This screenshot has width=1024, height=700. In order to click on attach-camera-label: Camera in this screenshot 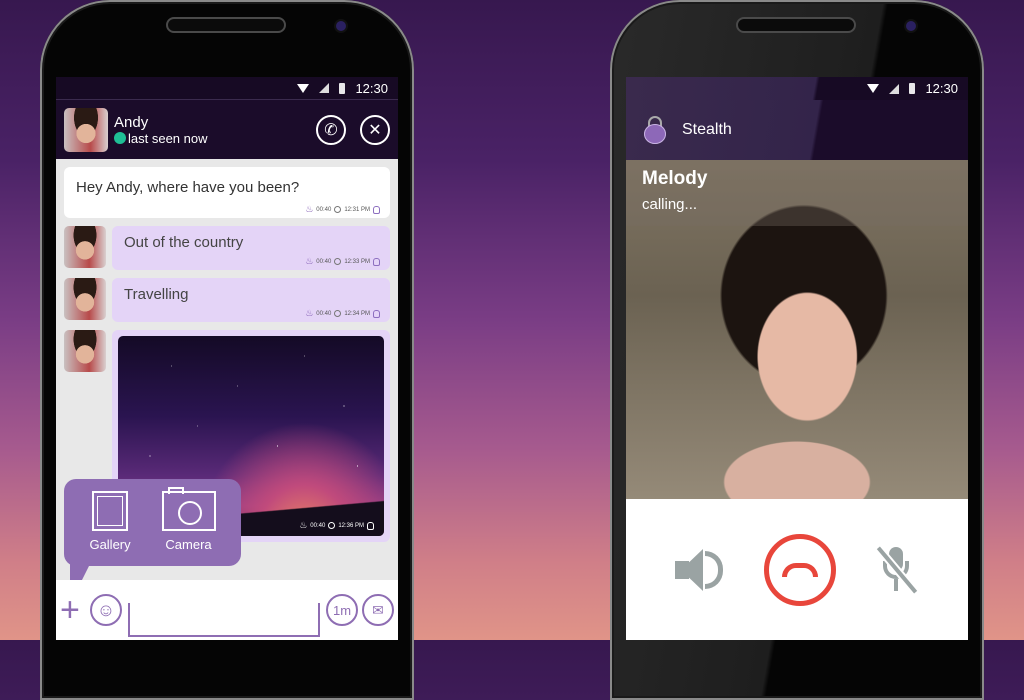, I will do `click(188, 544)`.